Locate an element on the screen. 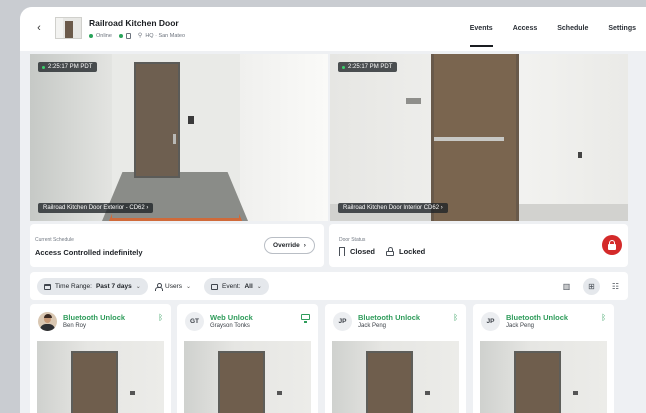 This screenshot has height=413, width=646. camera-label-exterior: Railroad Kitchen Door Exterior - CD62 › is located at coordinates (96, 208).